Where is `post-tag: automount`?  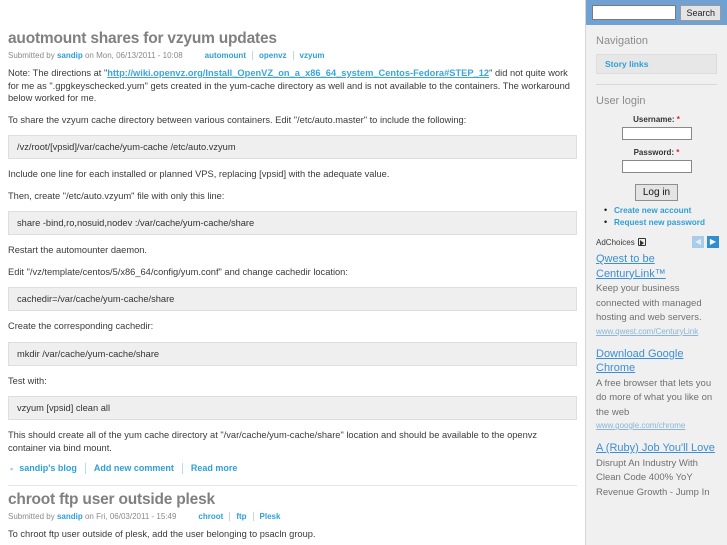
post-tag: automount is located at coordinates (229, 55).